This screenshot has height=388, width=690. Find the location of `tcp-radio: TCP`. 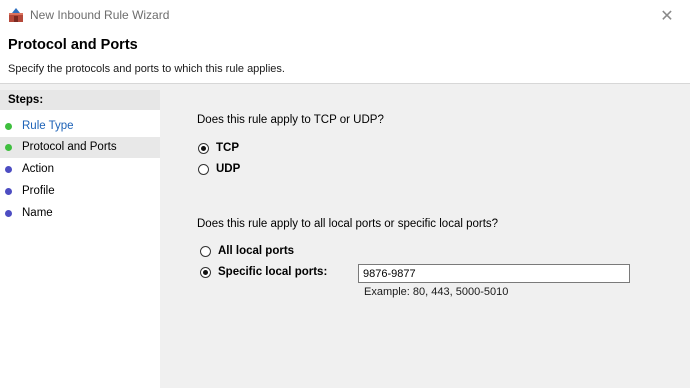

tcp-radio: TCP is located at coordinates (218, 148).